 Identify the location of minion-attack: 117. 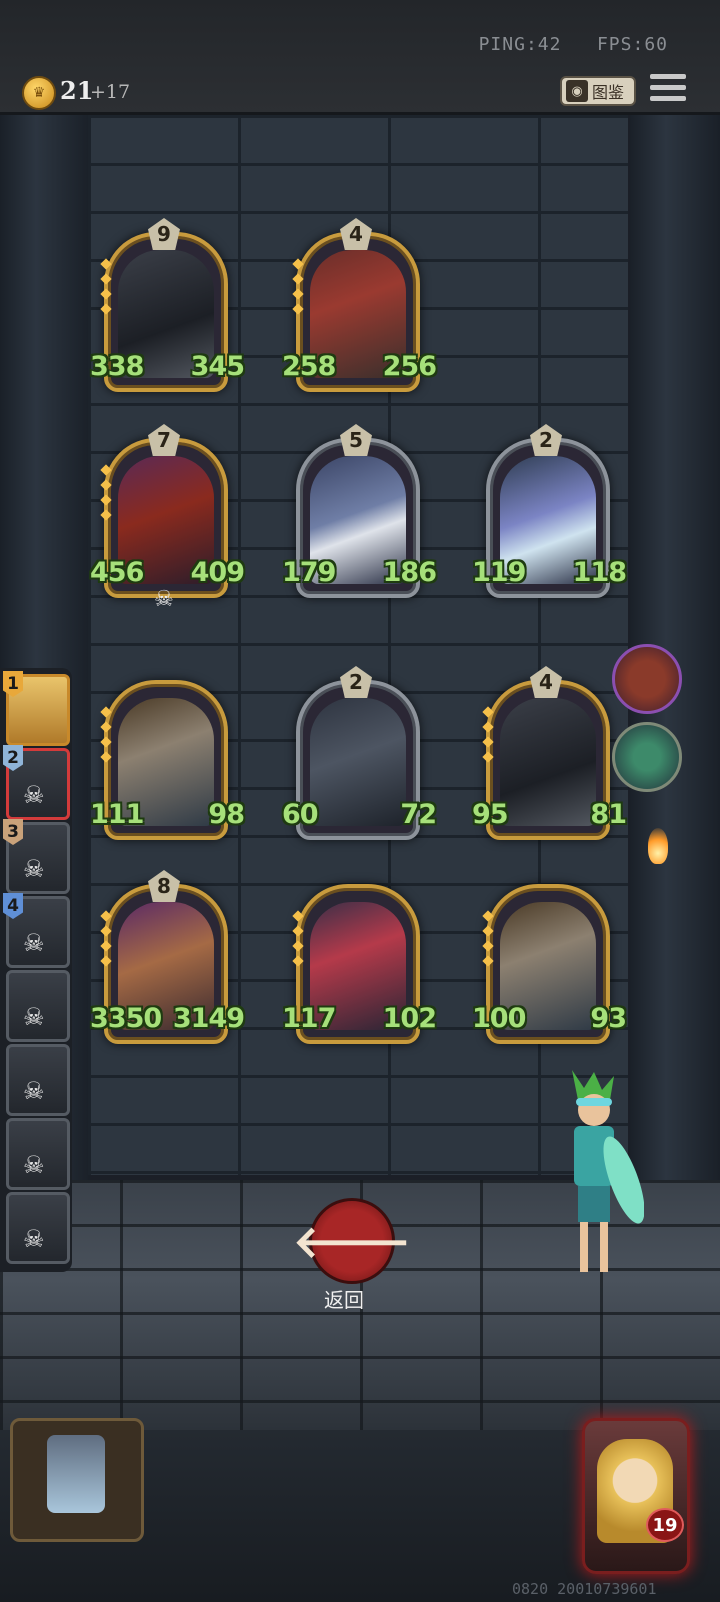
(309, 1018).